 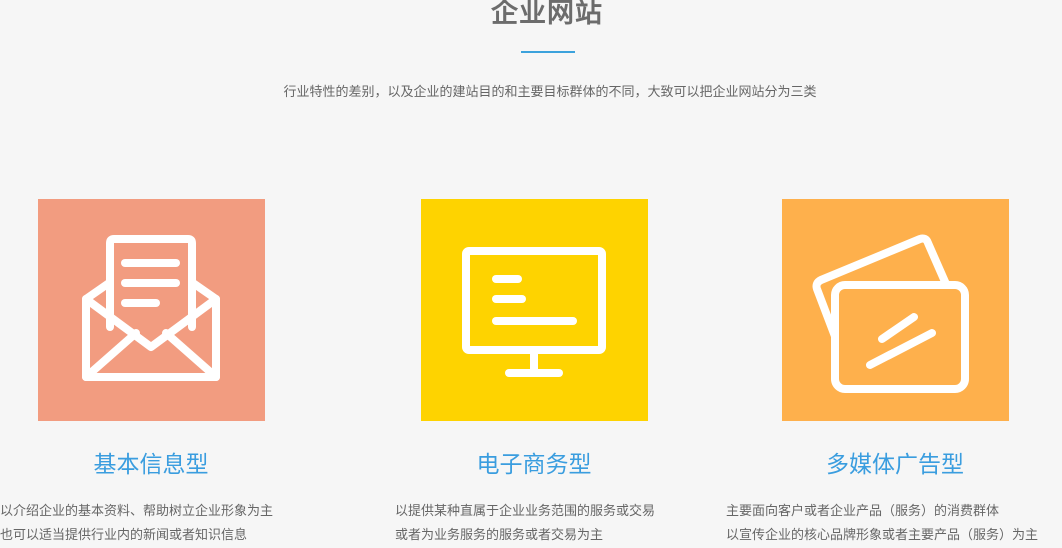 What do you see at coordinates (525, 524) in the screenshot?
I see `card-desc-ecommerce: 以提供某种直属于企业业务范围的服务或交易 或者为业务服务的服务或者交易为主` at bounding box center [525, 524].